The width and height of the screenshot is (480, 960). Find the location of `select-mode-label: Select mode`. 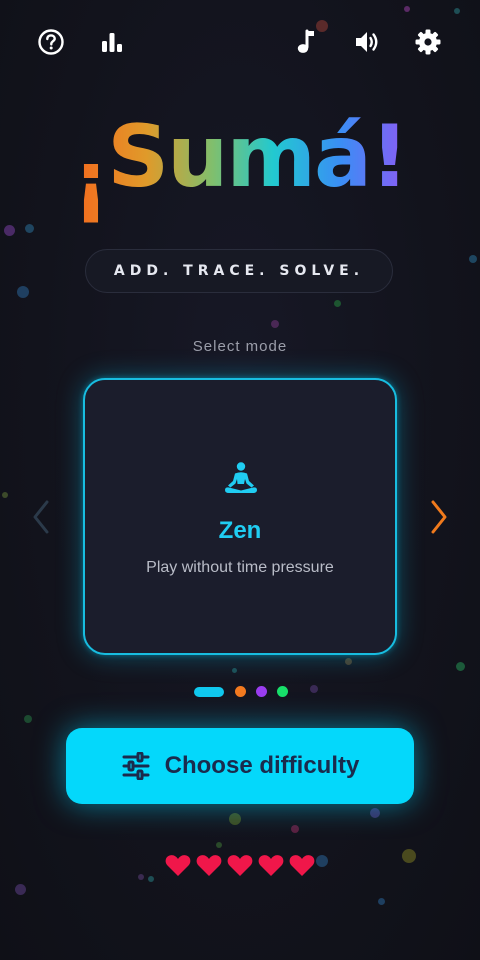

select-mode-label: Select mode is located at coordinates (240, 346).